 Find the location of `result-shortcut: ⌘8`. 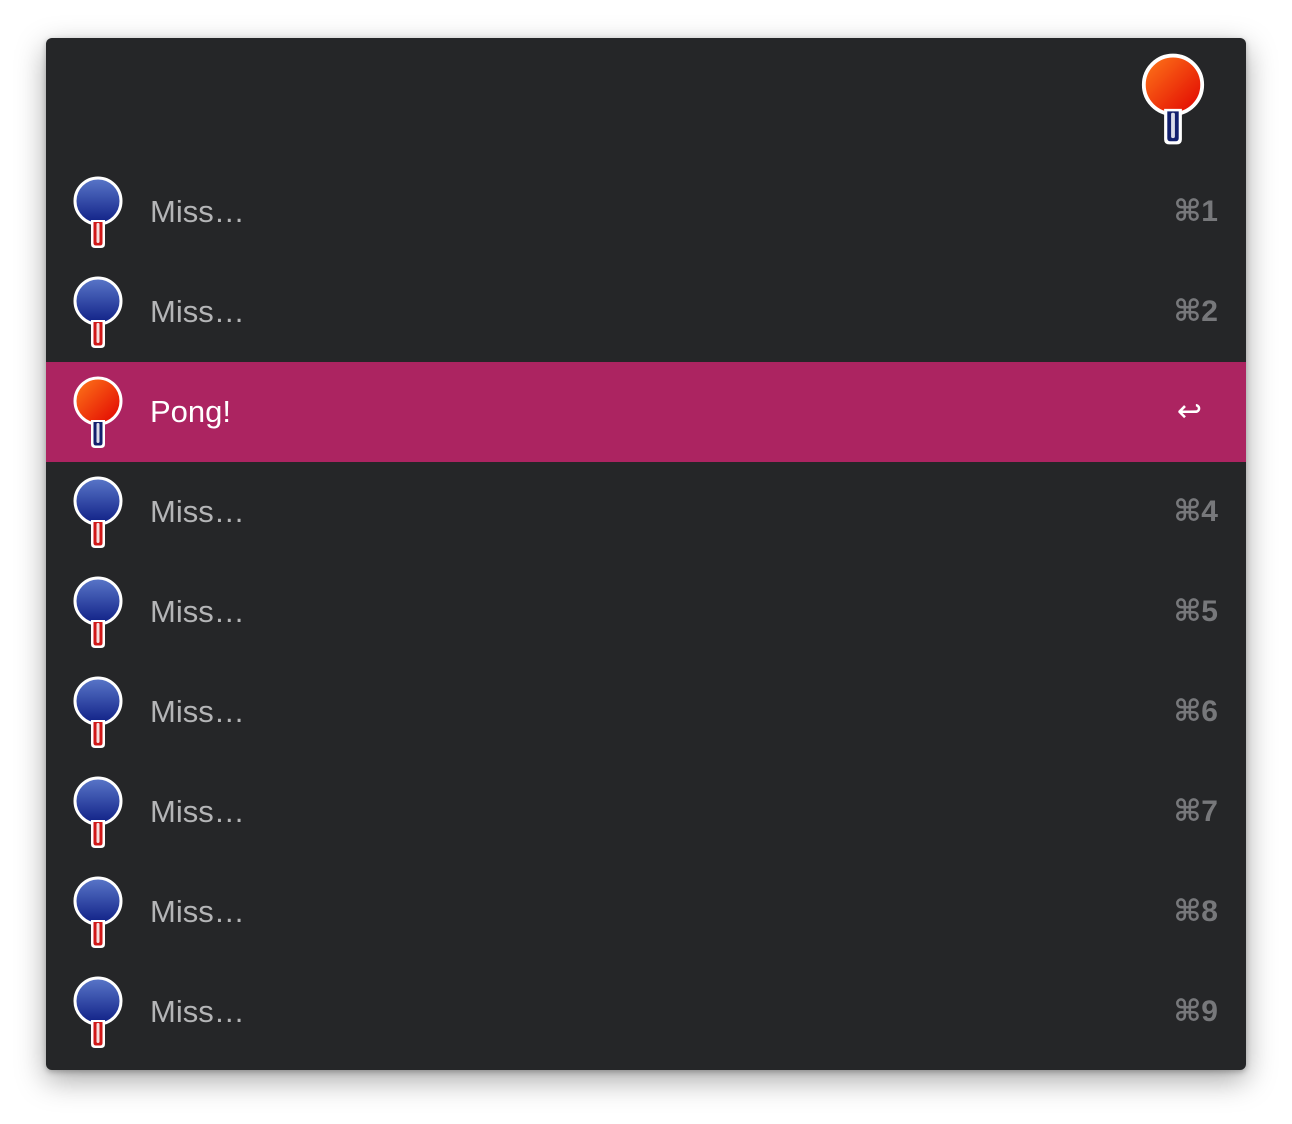

result-shortcut: ⌘8 is located at coordinates (1195, 911).